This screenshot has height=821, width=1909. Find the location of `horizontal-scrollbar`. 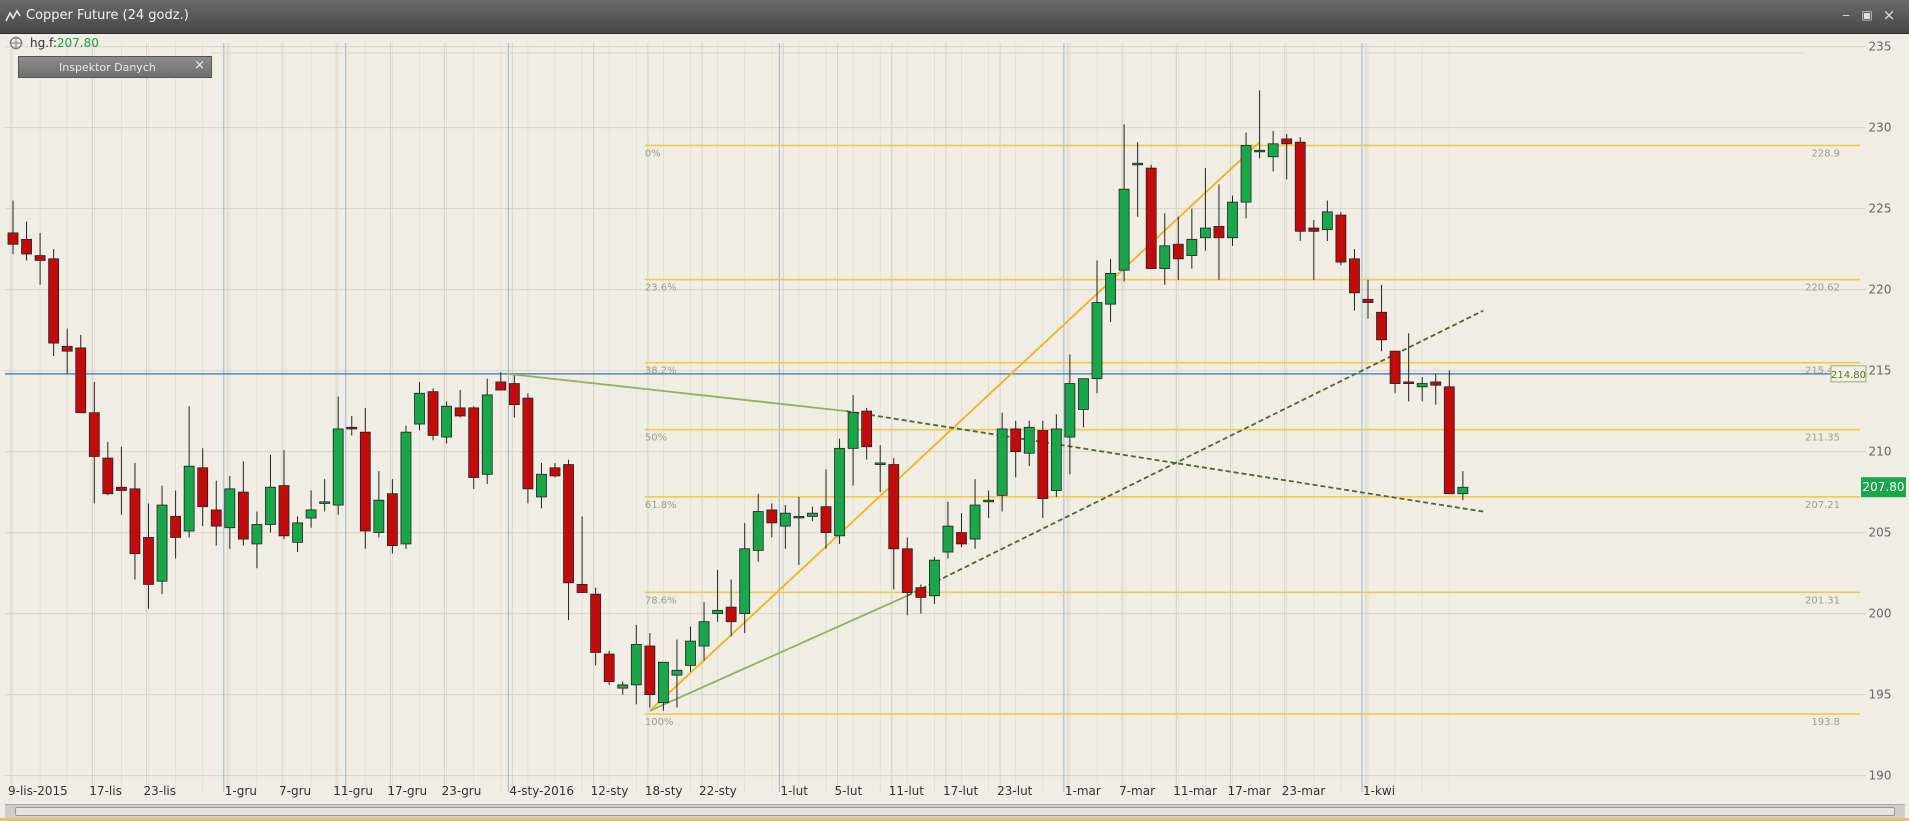

horizontal-scrollbar is located at coordinates (955, 811).